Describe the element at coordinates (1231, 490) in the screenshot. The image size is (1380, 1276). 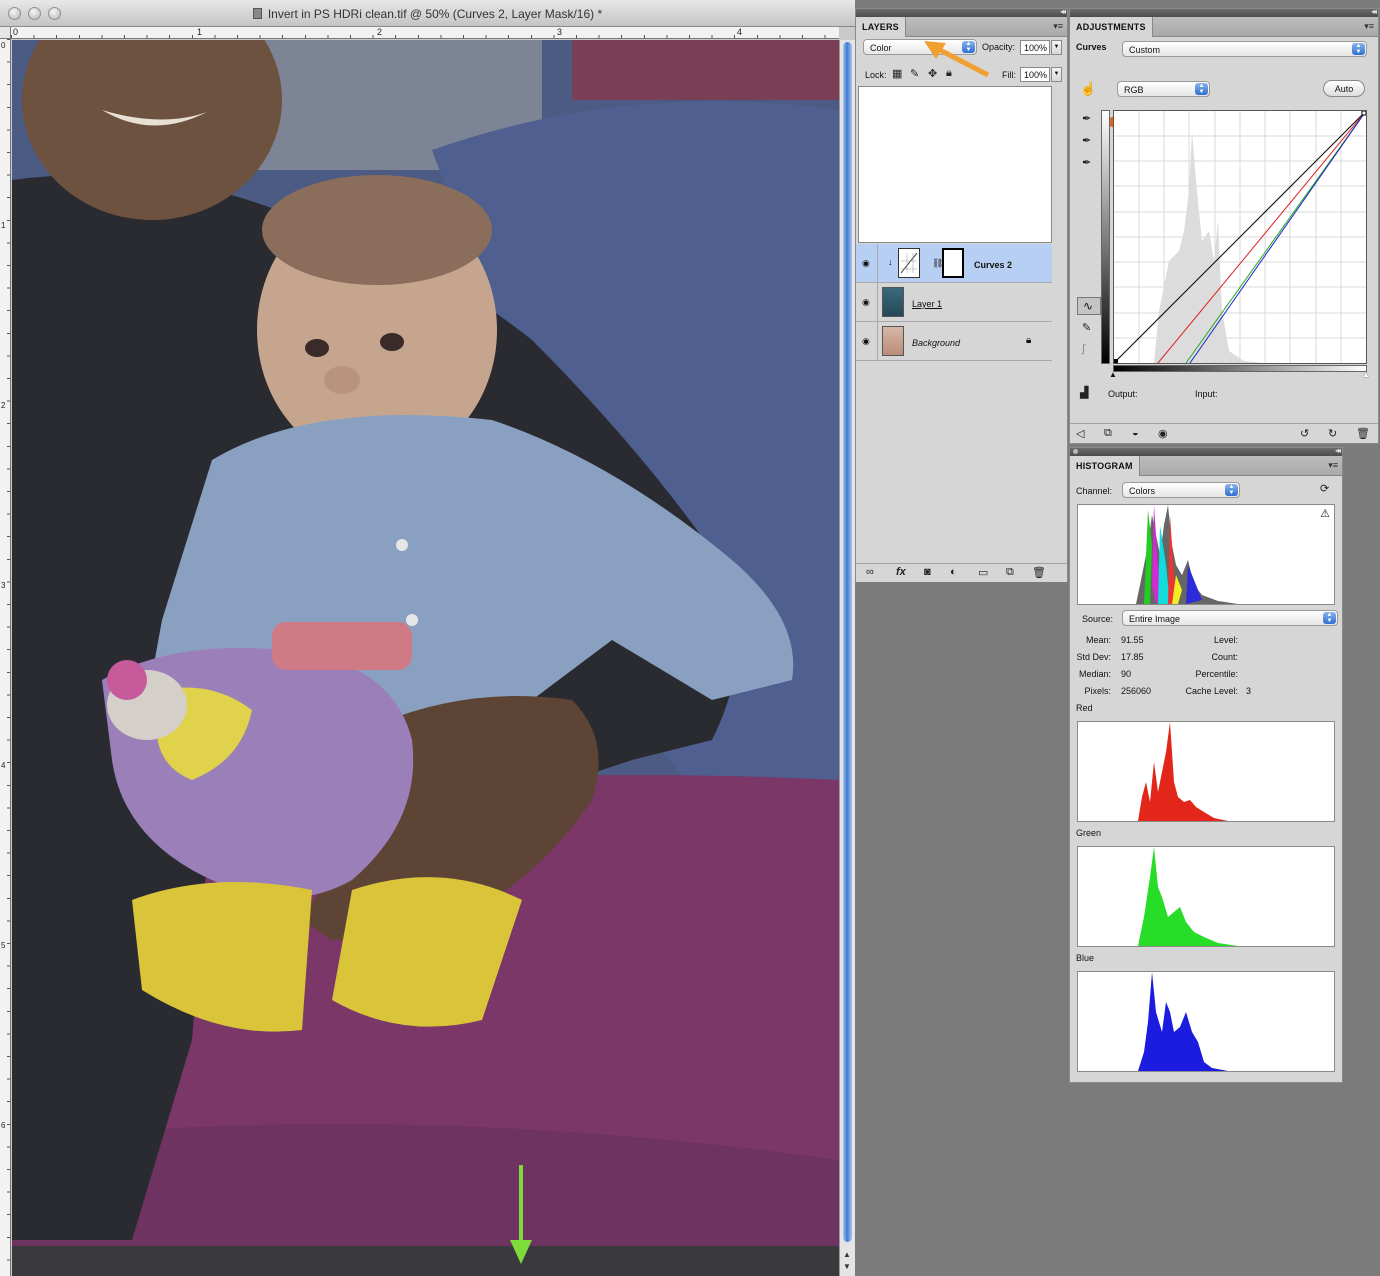
I see `select-stepper-icon: ▲ ▼` at that location.